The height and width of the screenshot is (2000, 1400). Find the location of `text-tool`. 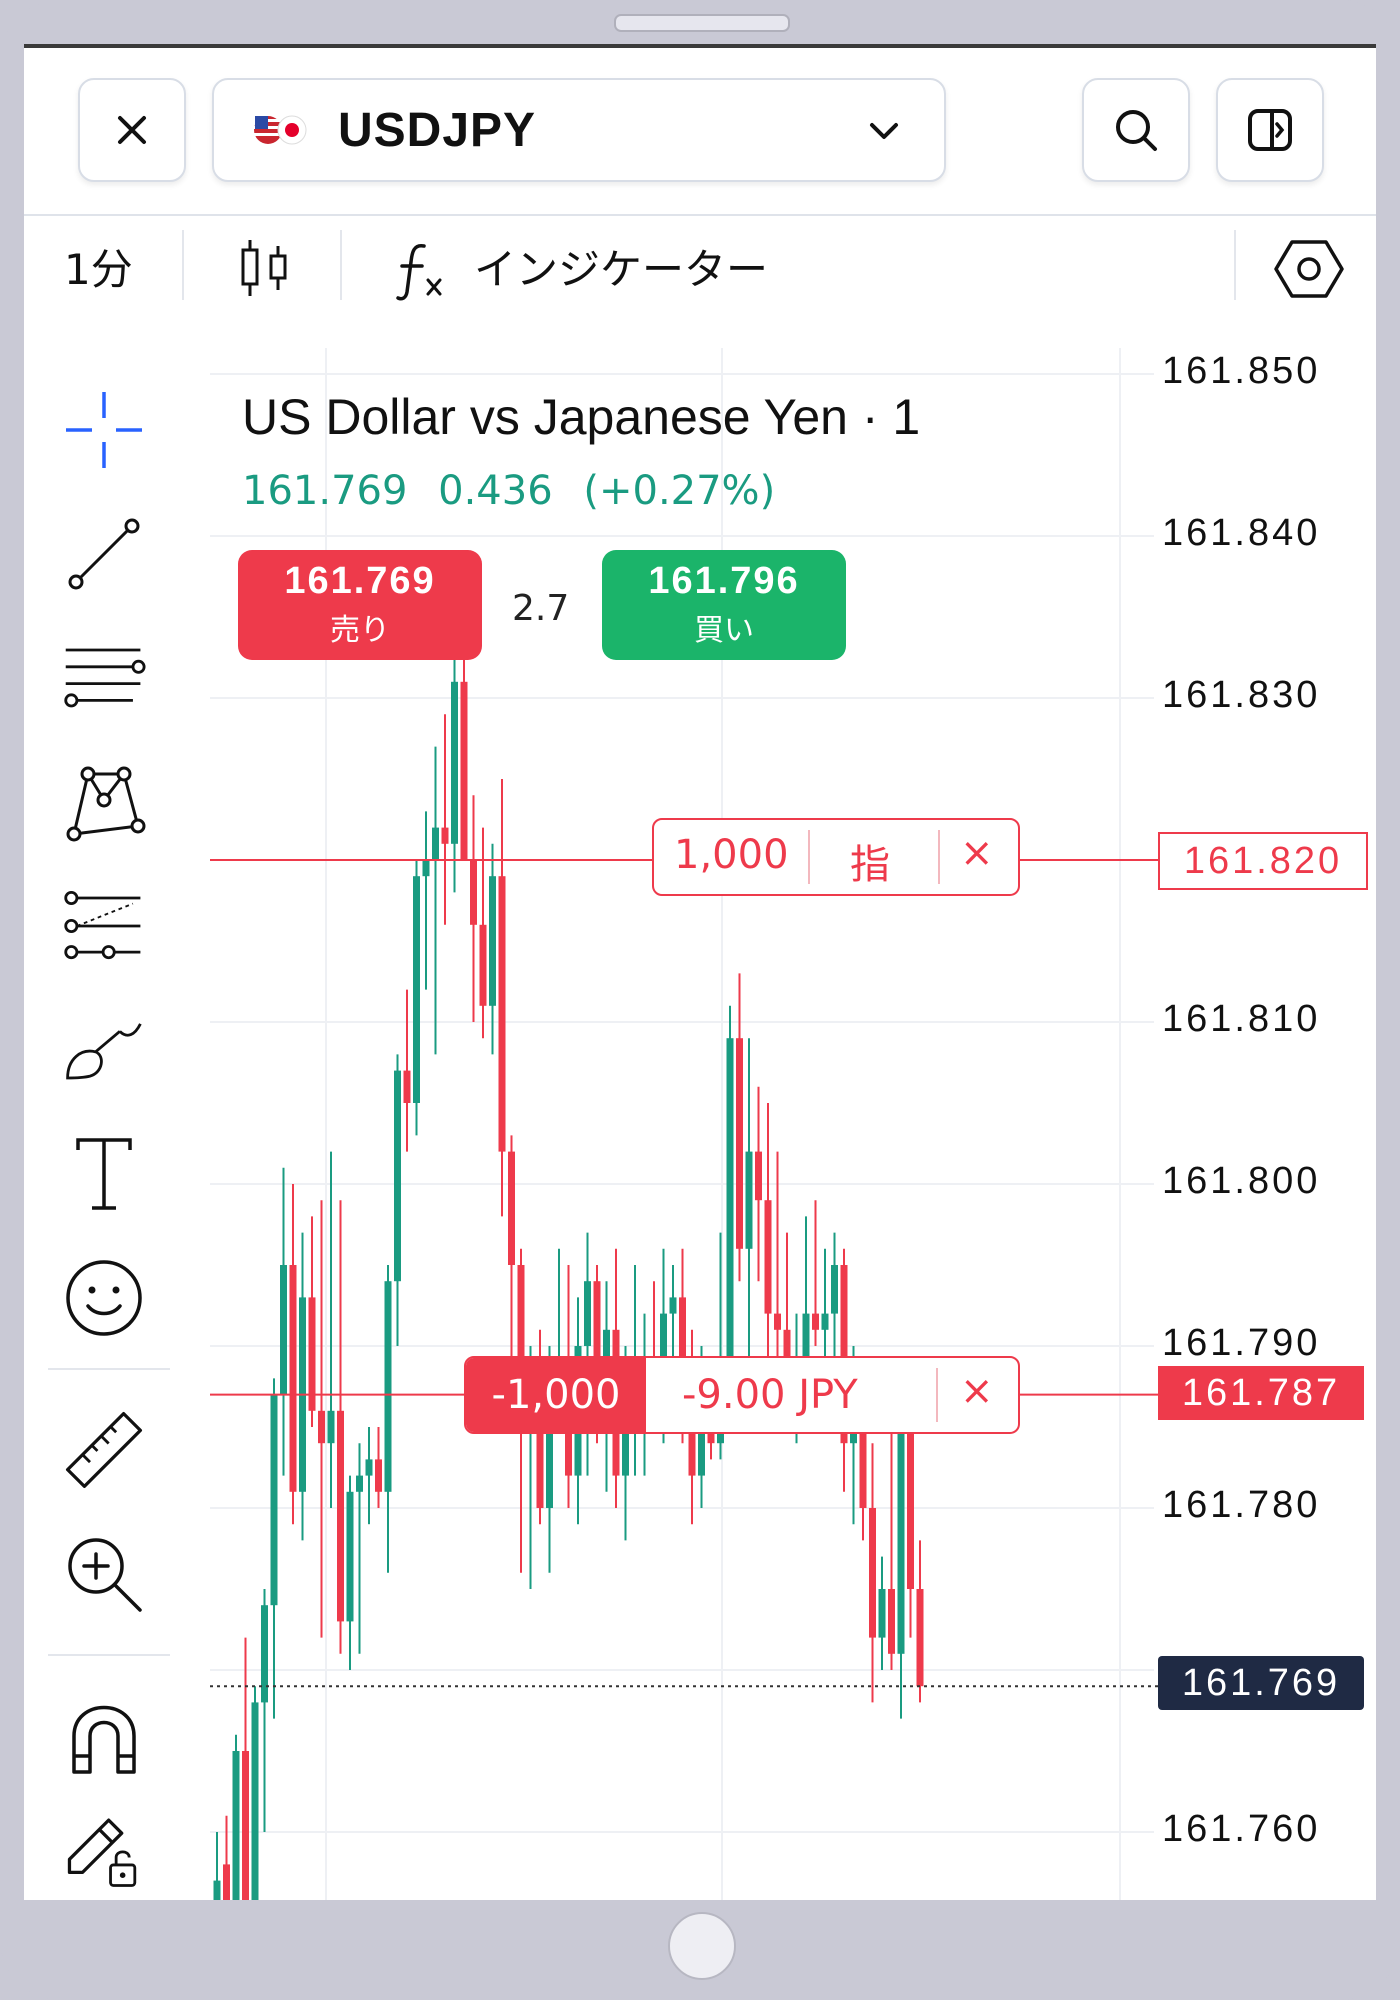

text-tool is located at coordinates (104, 1174).